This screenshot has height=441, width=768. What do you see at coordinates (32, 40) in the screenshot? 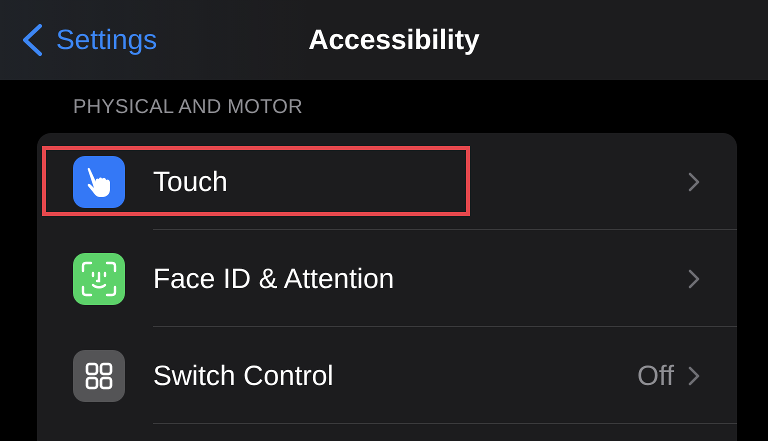
I see `back-chevron-icon` at bounding box center [32, 40].